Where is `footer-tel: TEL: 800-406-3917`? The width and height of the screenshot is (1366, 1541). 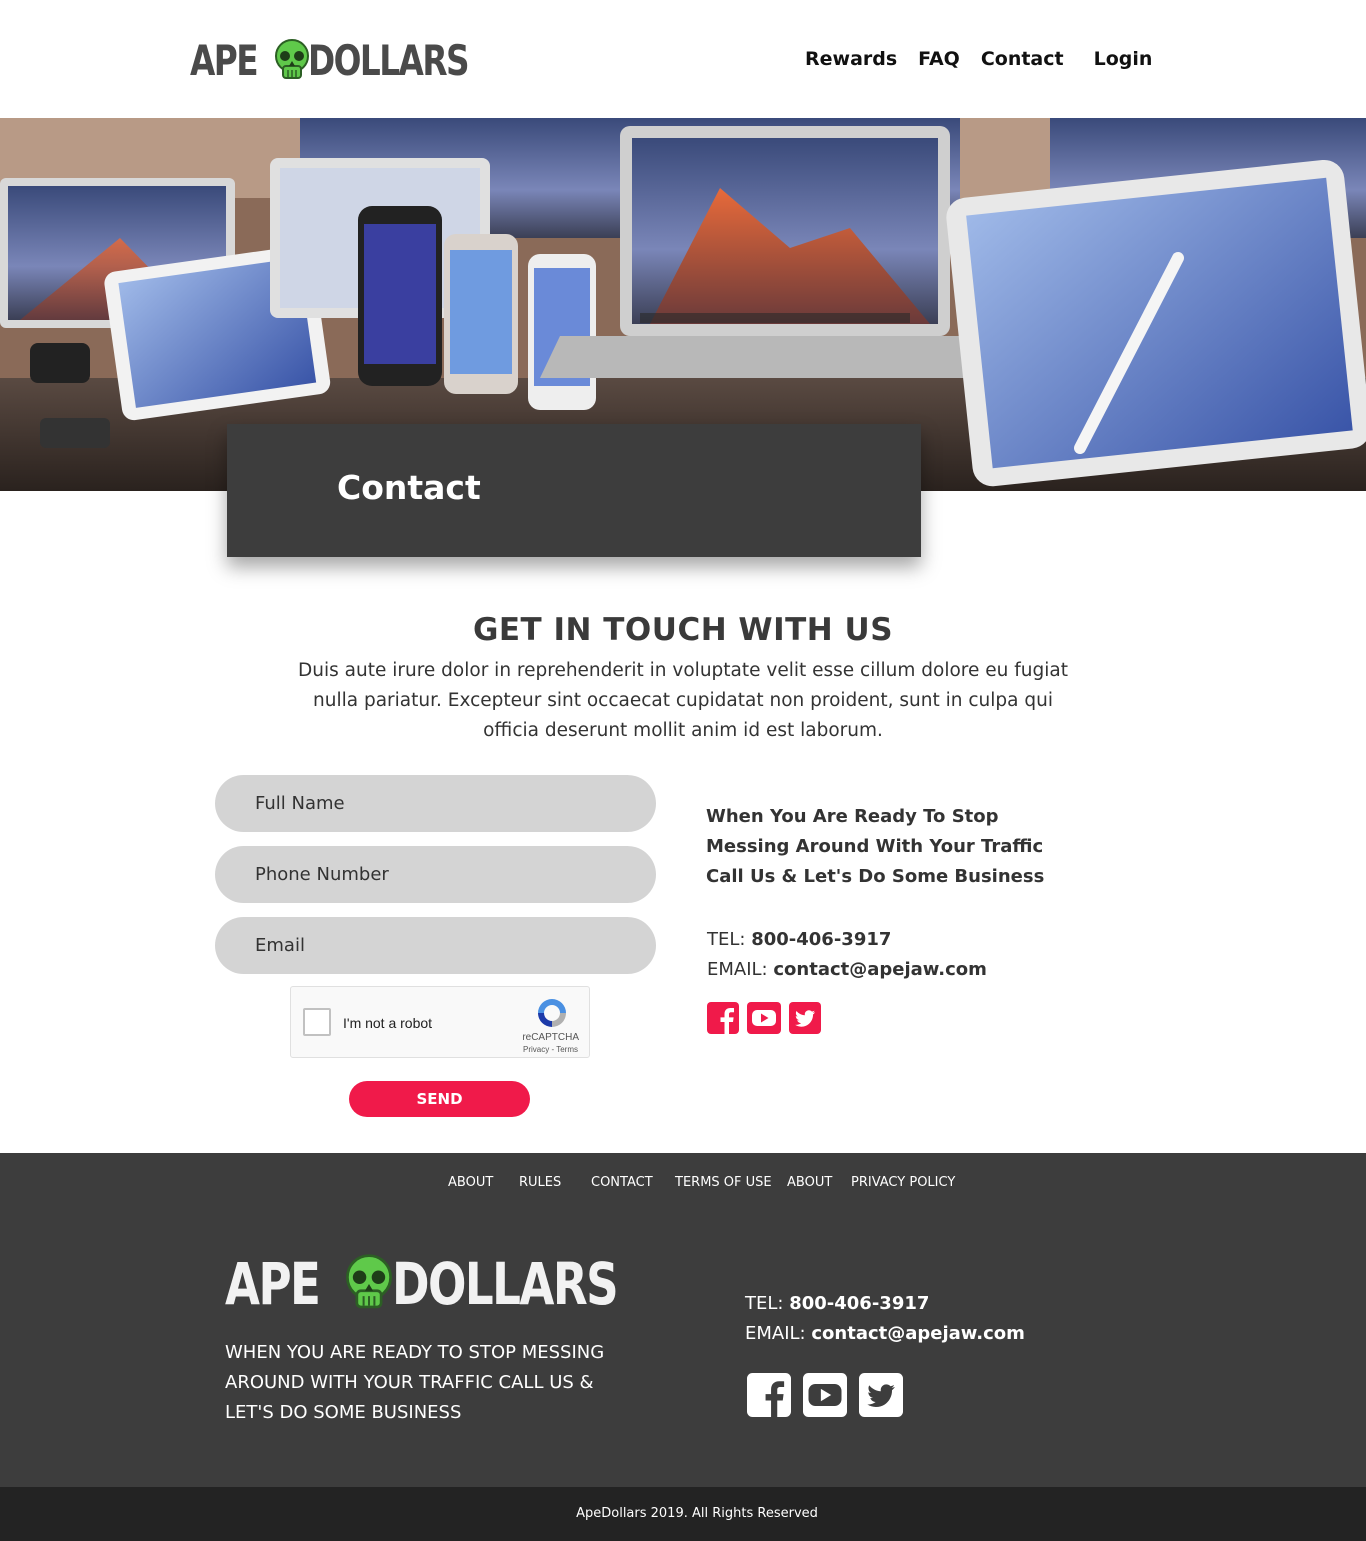 footer-tel: TEL: 800-406-3917 is located at coordinates (837, 1303).